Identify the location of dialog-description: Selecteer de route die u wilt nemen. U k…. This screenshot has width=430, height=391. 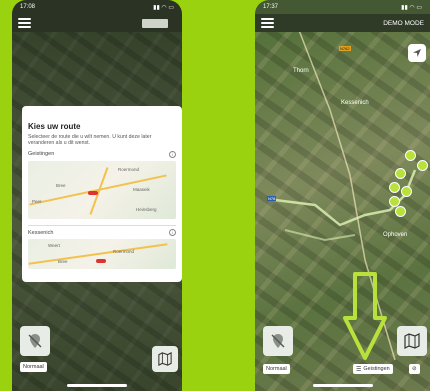
(90, 140).